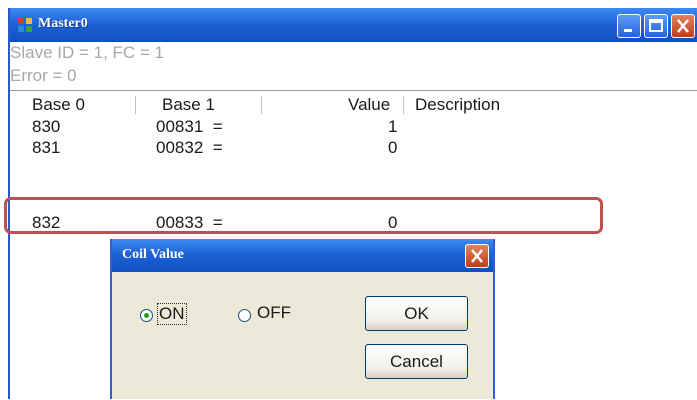  What do you see at coordinates (302, 255) in the screenshot?
I see `dialog-titlebar: Coil Value` at bounding box center [302, 255].